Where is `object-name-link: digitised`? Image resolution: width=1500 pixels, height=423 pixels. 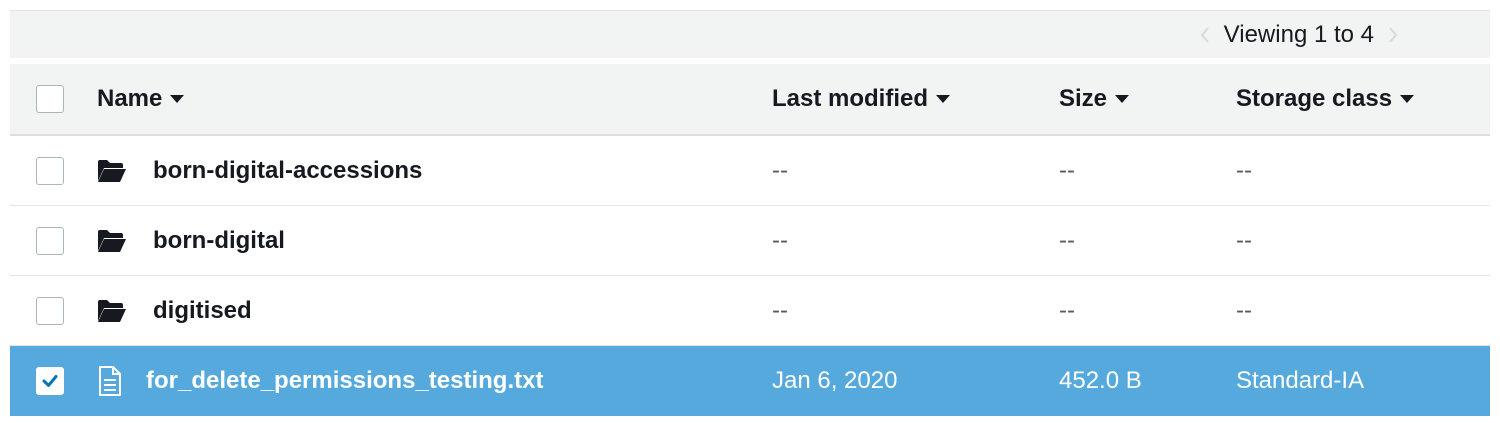
object-name-link: digitised is located at coordinates (174, 311).